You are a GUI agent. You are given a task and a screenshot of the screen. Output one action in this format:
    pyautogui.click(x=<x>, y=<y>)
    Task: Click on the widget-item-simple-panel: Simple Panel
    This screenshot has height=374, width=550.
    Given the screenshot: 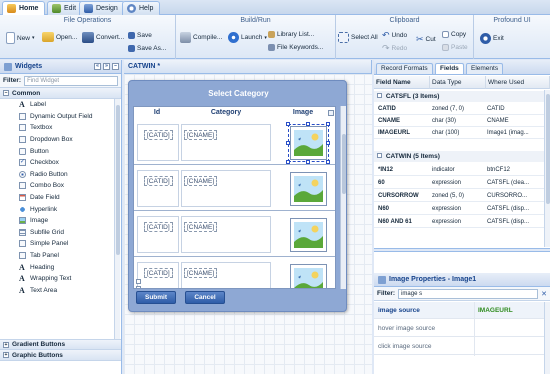 What is the action you would take?
    pyautogui.click(x=60, y=244)
    